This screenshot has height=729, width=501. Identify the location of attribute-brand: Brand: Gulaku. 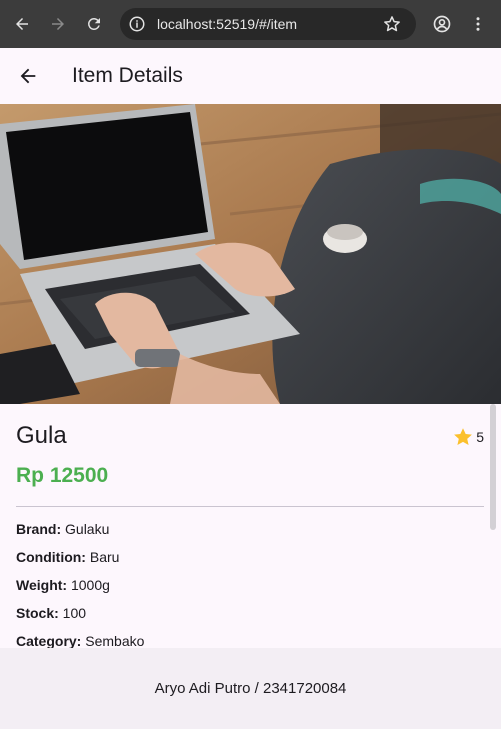
(62, 529).